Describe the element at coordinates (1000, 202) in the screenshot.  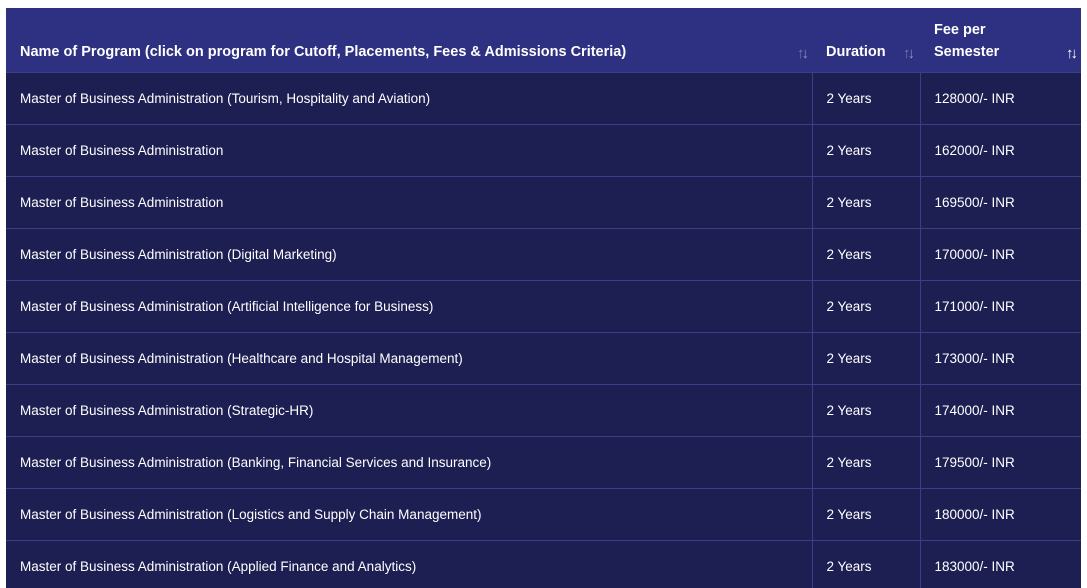
I see `fee-cell: 169500/- INR` at that location.